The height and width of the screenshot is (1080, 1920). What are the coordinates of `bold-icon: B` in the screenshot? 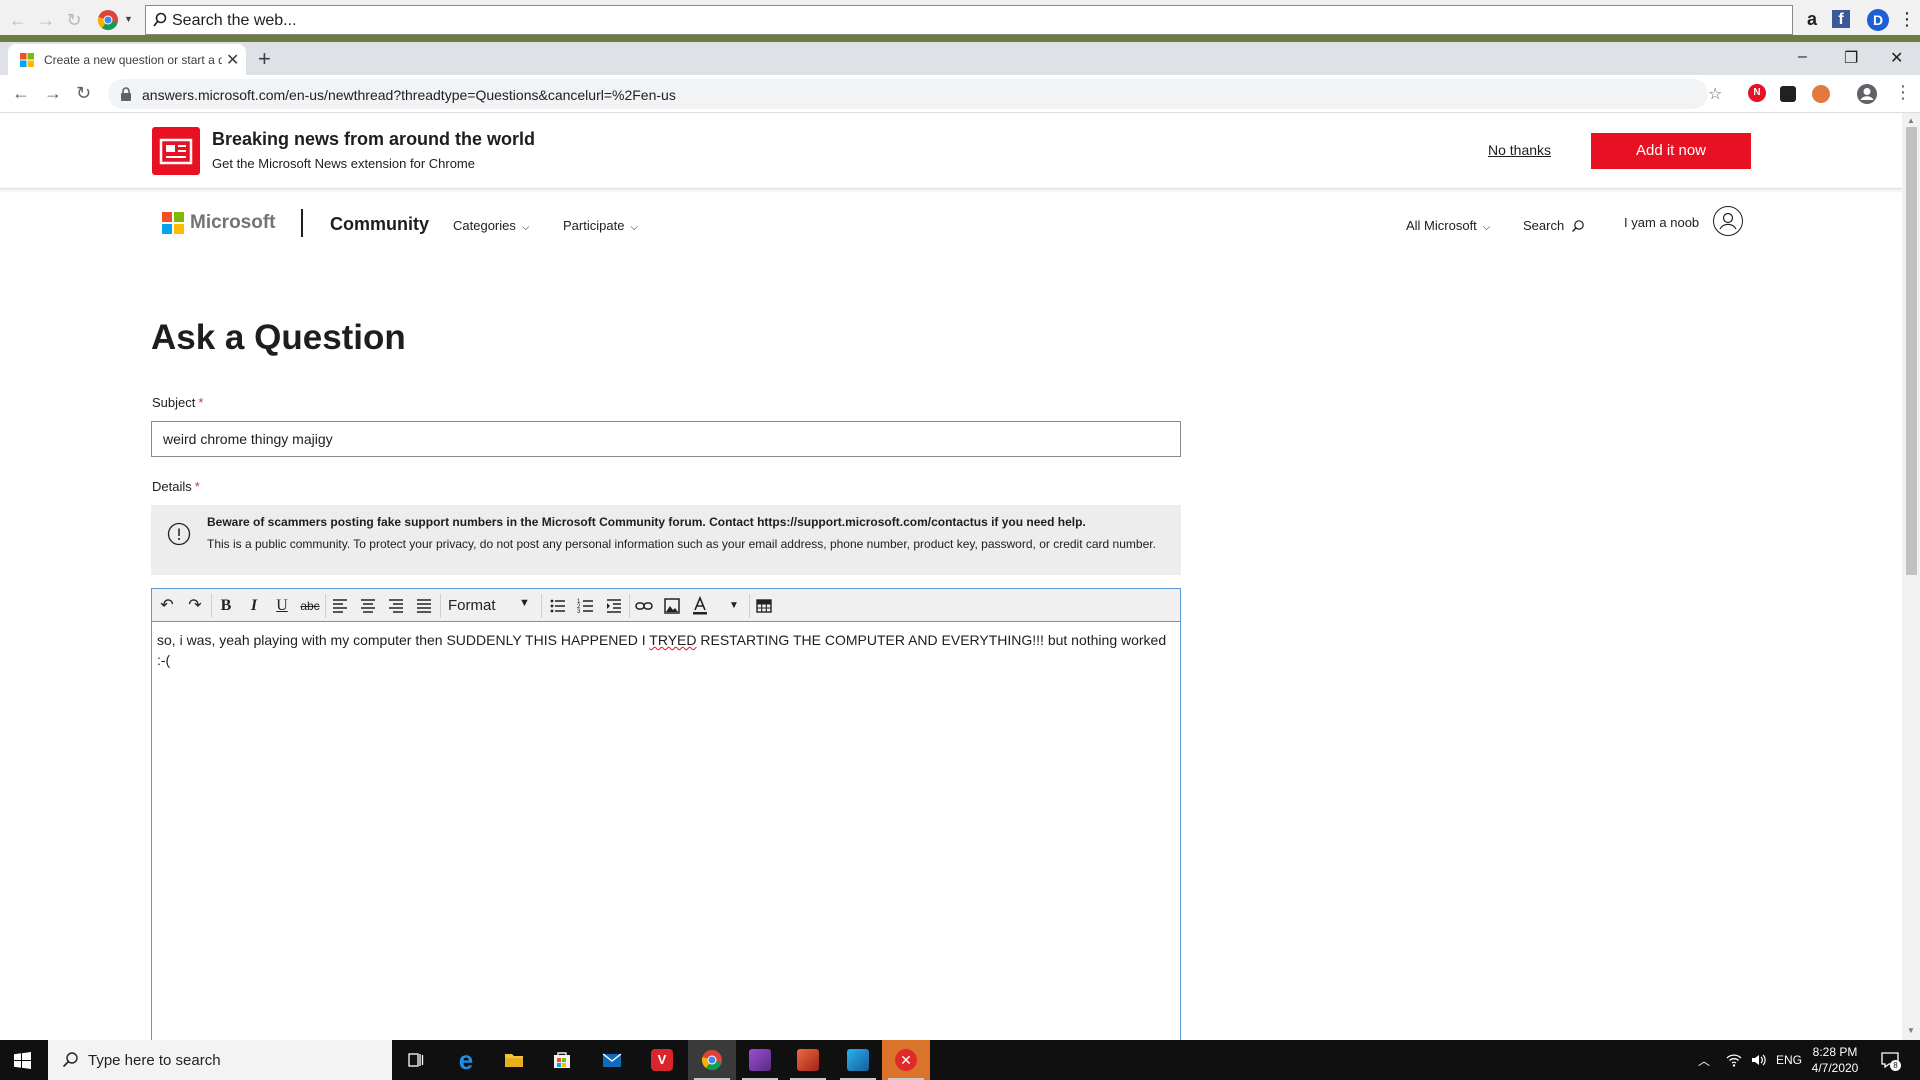 It's located at (226, 606).